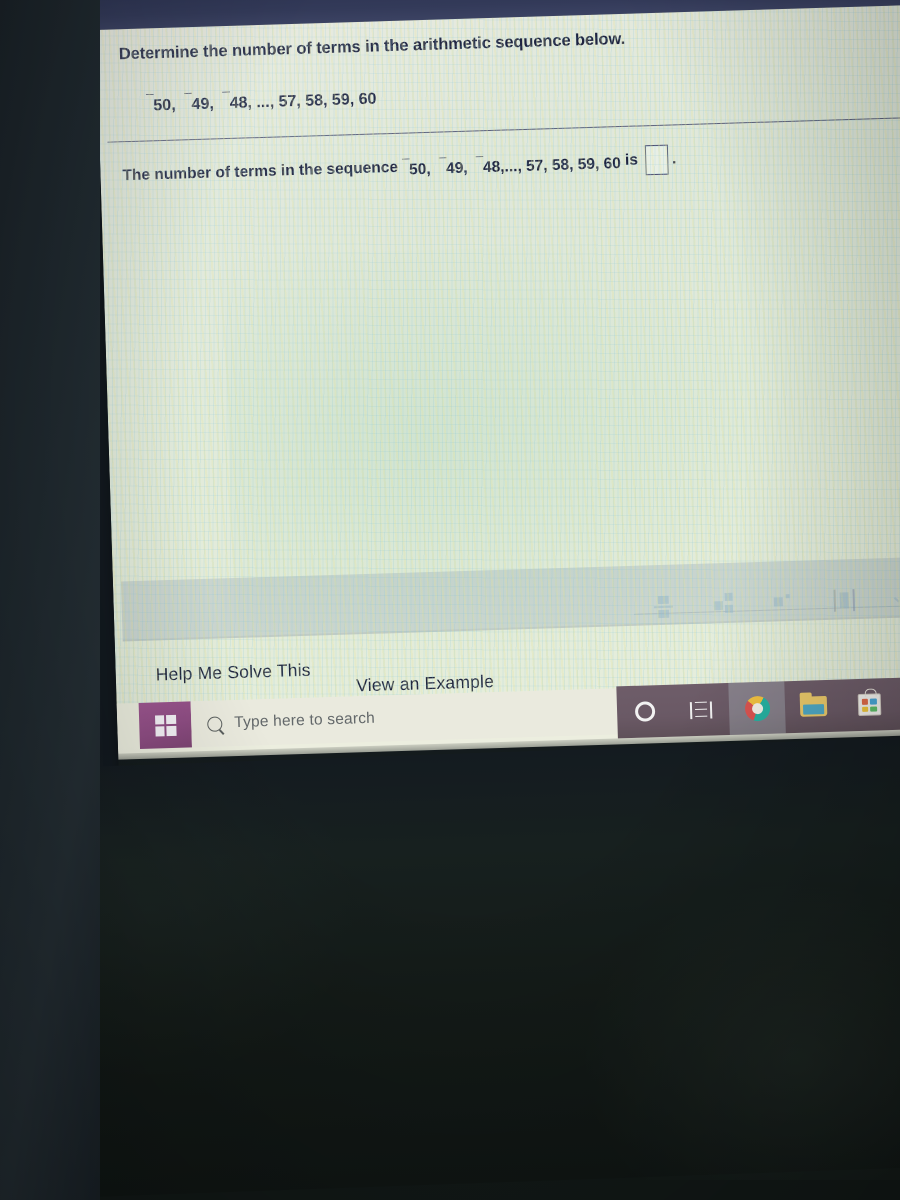  Describe the element at coordinates (50, 600) in the screenshot. I see `bezel-left` at that location.